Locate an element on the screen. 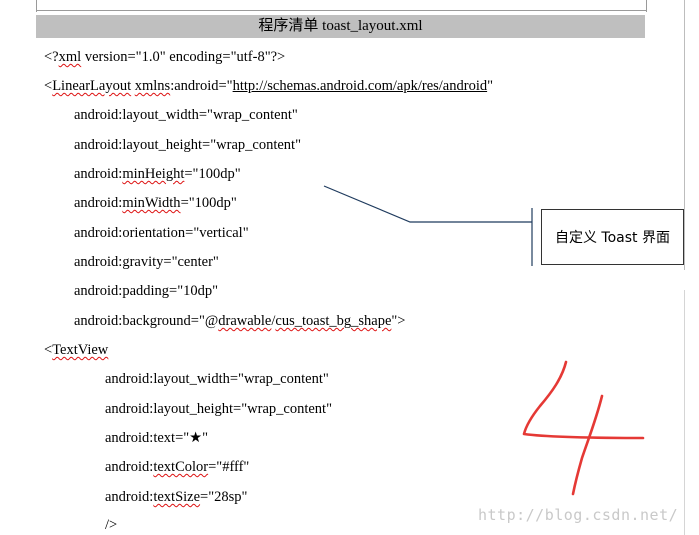  handwritten-four-stem is located at coordinates (587, 445).